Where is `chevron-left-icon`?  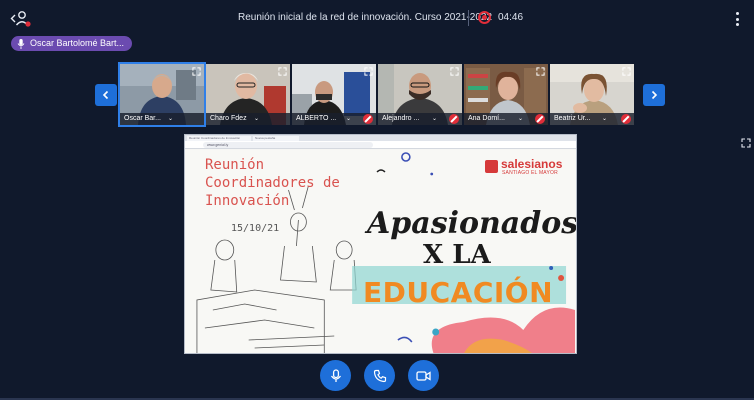 chevron-left-icon is located at coordinates (105, 95).